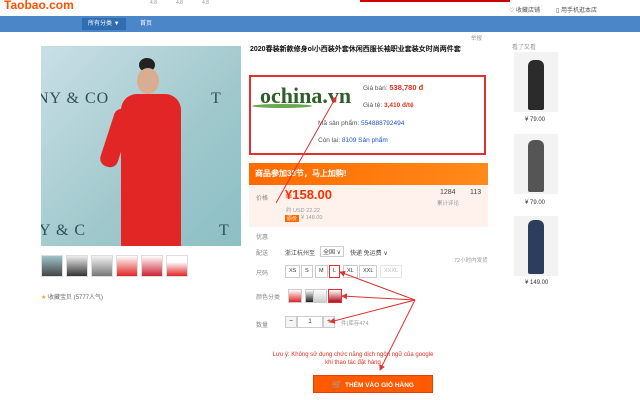  What do you see at coordinates (104, 24) in the screenshot?
I see `nav-all-categories: 所有分类 ▼` at bounding box center [104, 24].